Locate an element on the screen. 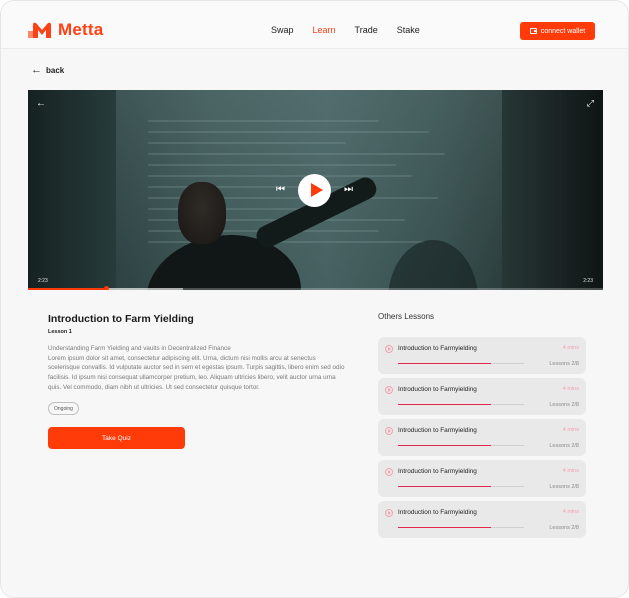 This screenshot has height=598, width=629. total-time: 2:23 is located at coordinates (588, 281).